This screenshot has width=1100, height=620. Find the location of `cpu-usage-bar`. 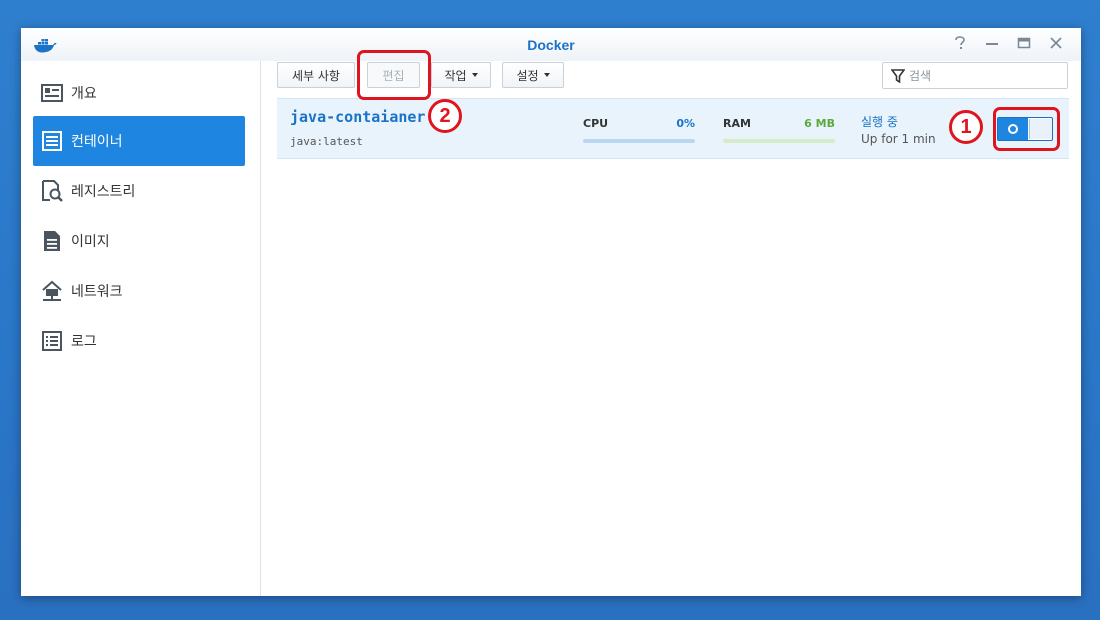

cpu-usage-bar is located at coordinates (639, 141).